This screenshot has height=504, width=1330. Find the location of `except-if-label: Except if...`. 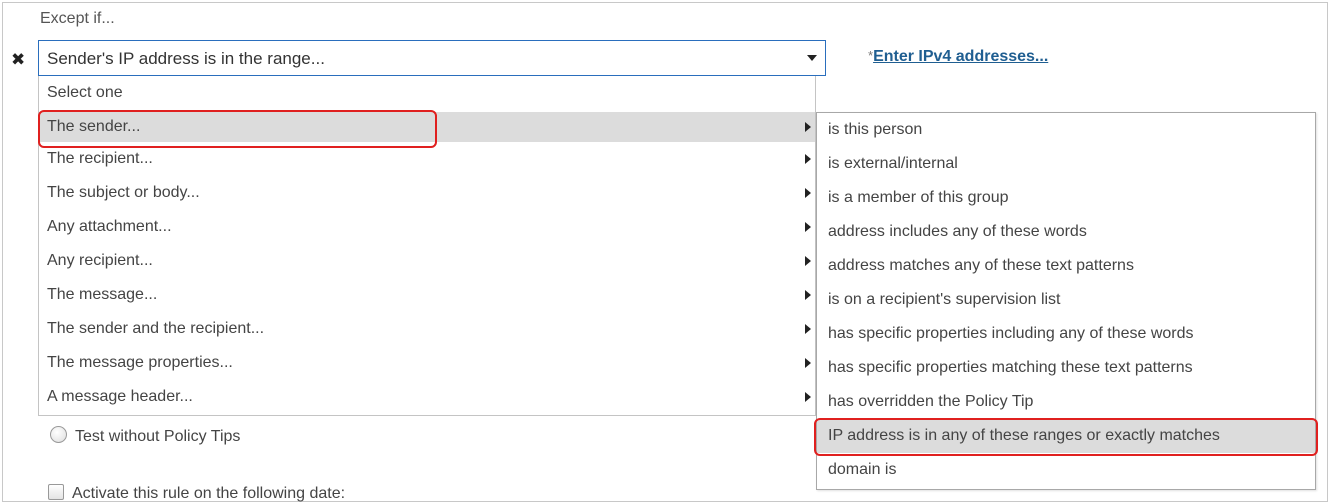

except-if-label: Except if... is located at coordinates (77, 18).